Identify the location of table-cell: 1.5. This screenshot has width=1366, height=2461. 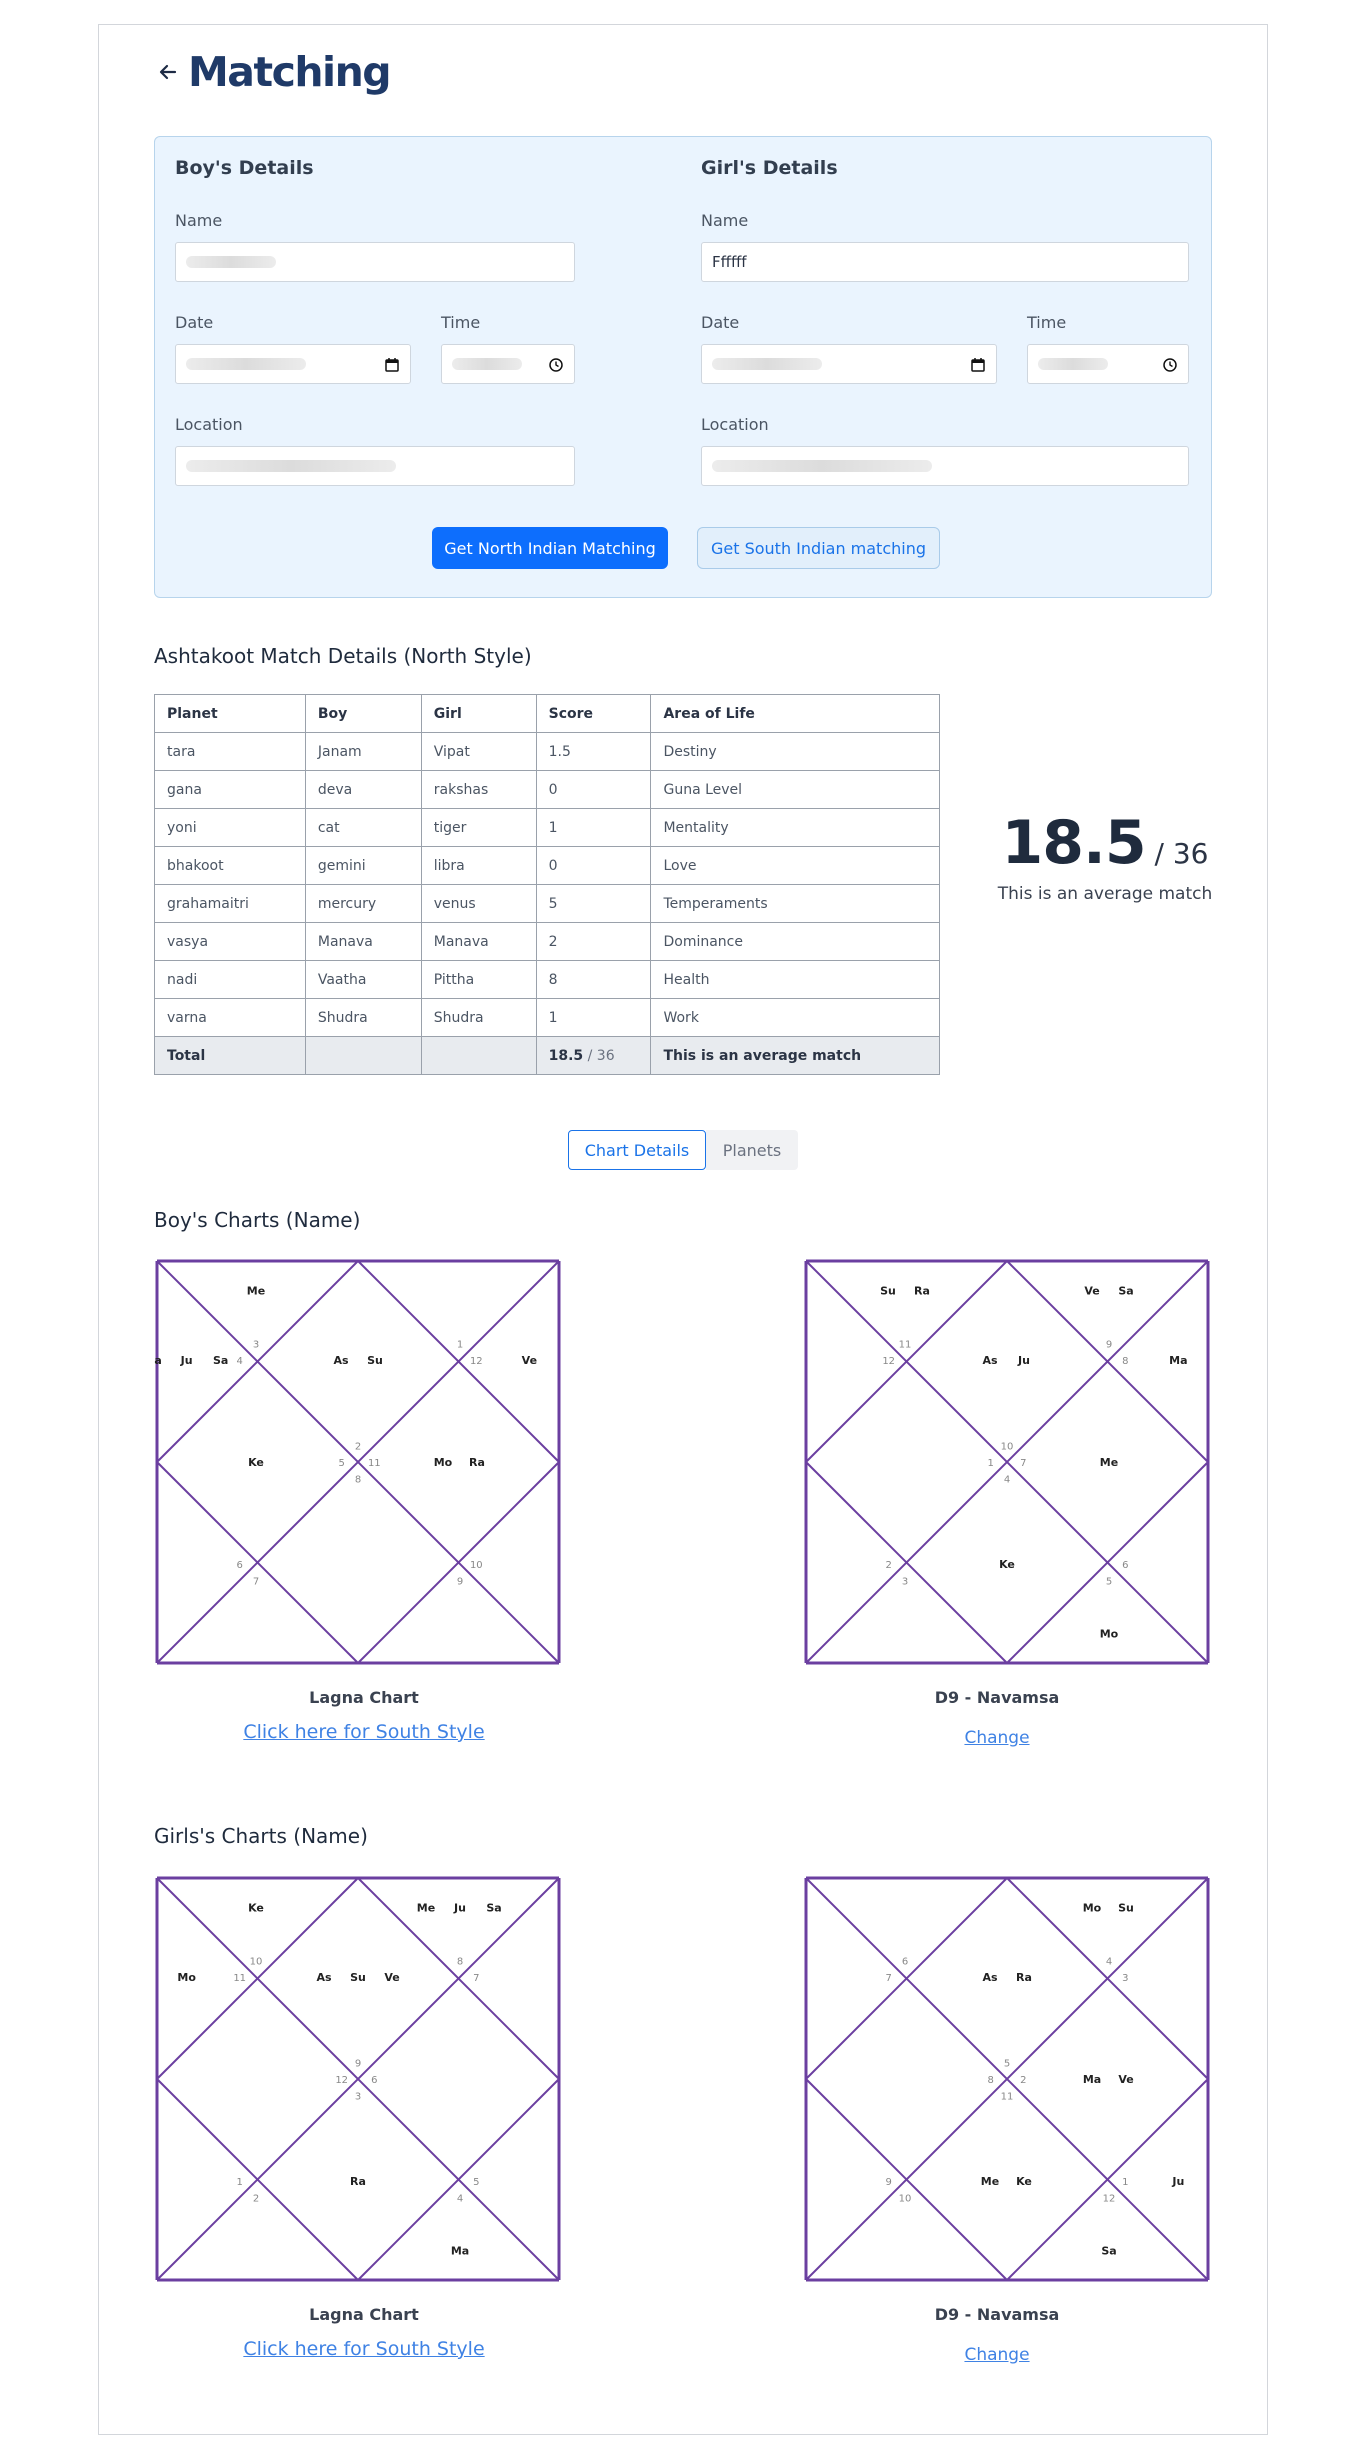
(593, 751).